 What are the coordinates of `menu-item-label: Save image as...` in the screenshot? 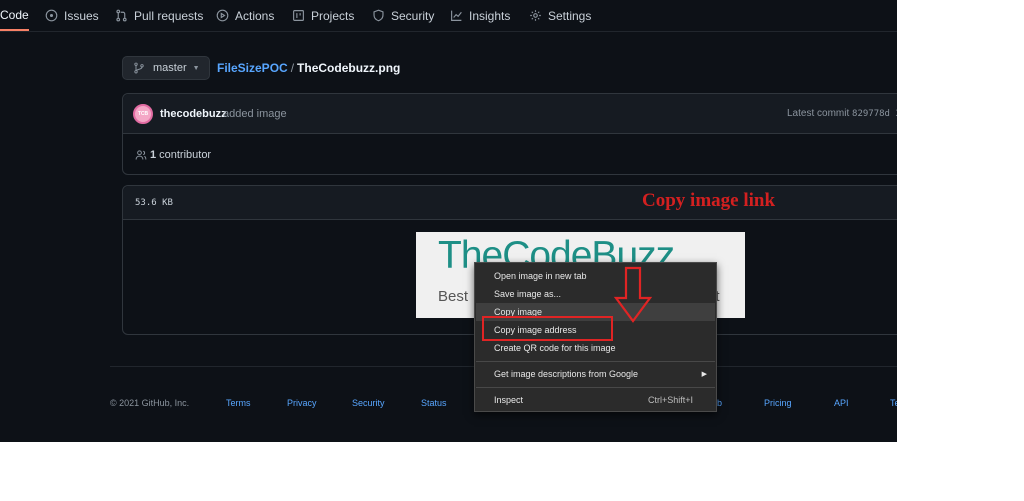 It's located at (528, 294).